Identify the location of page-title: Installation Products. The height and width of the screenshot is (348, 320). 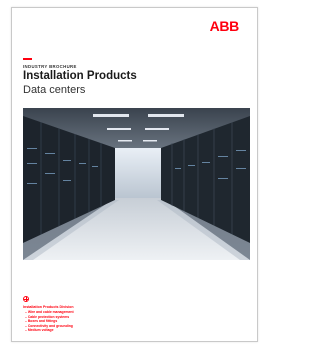
(80, 76).